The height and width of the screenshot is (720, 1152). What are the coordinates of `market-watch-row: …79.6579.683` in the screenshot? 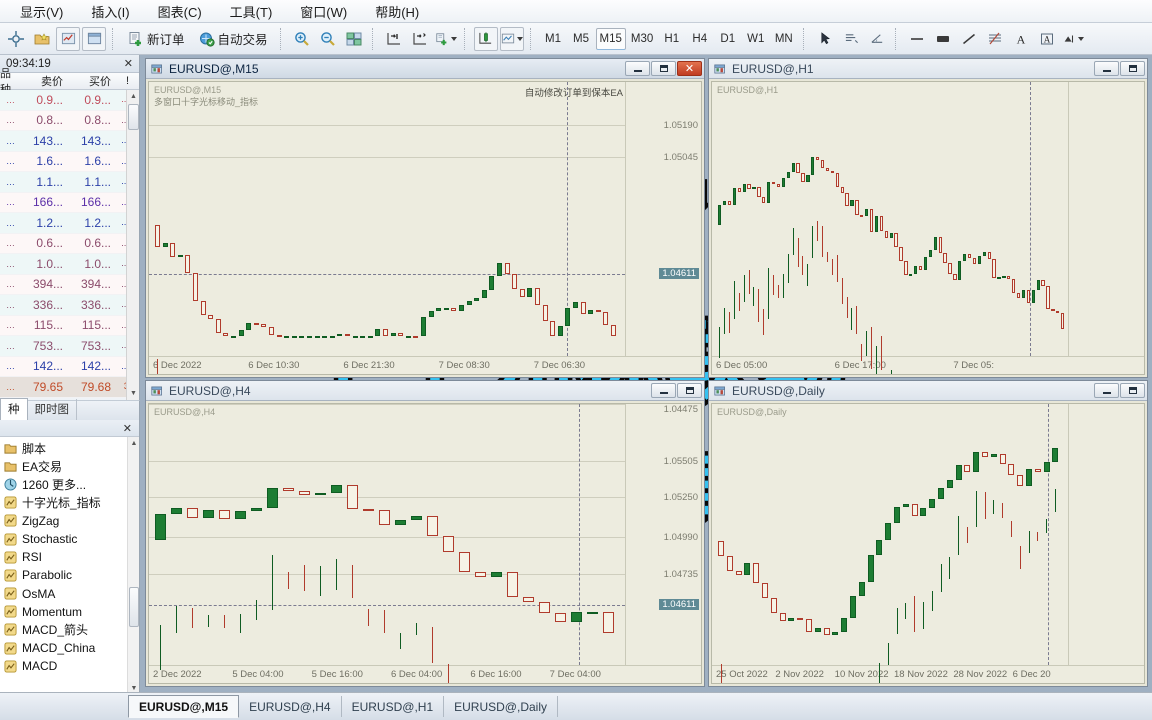 It's located at (69, 387).